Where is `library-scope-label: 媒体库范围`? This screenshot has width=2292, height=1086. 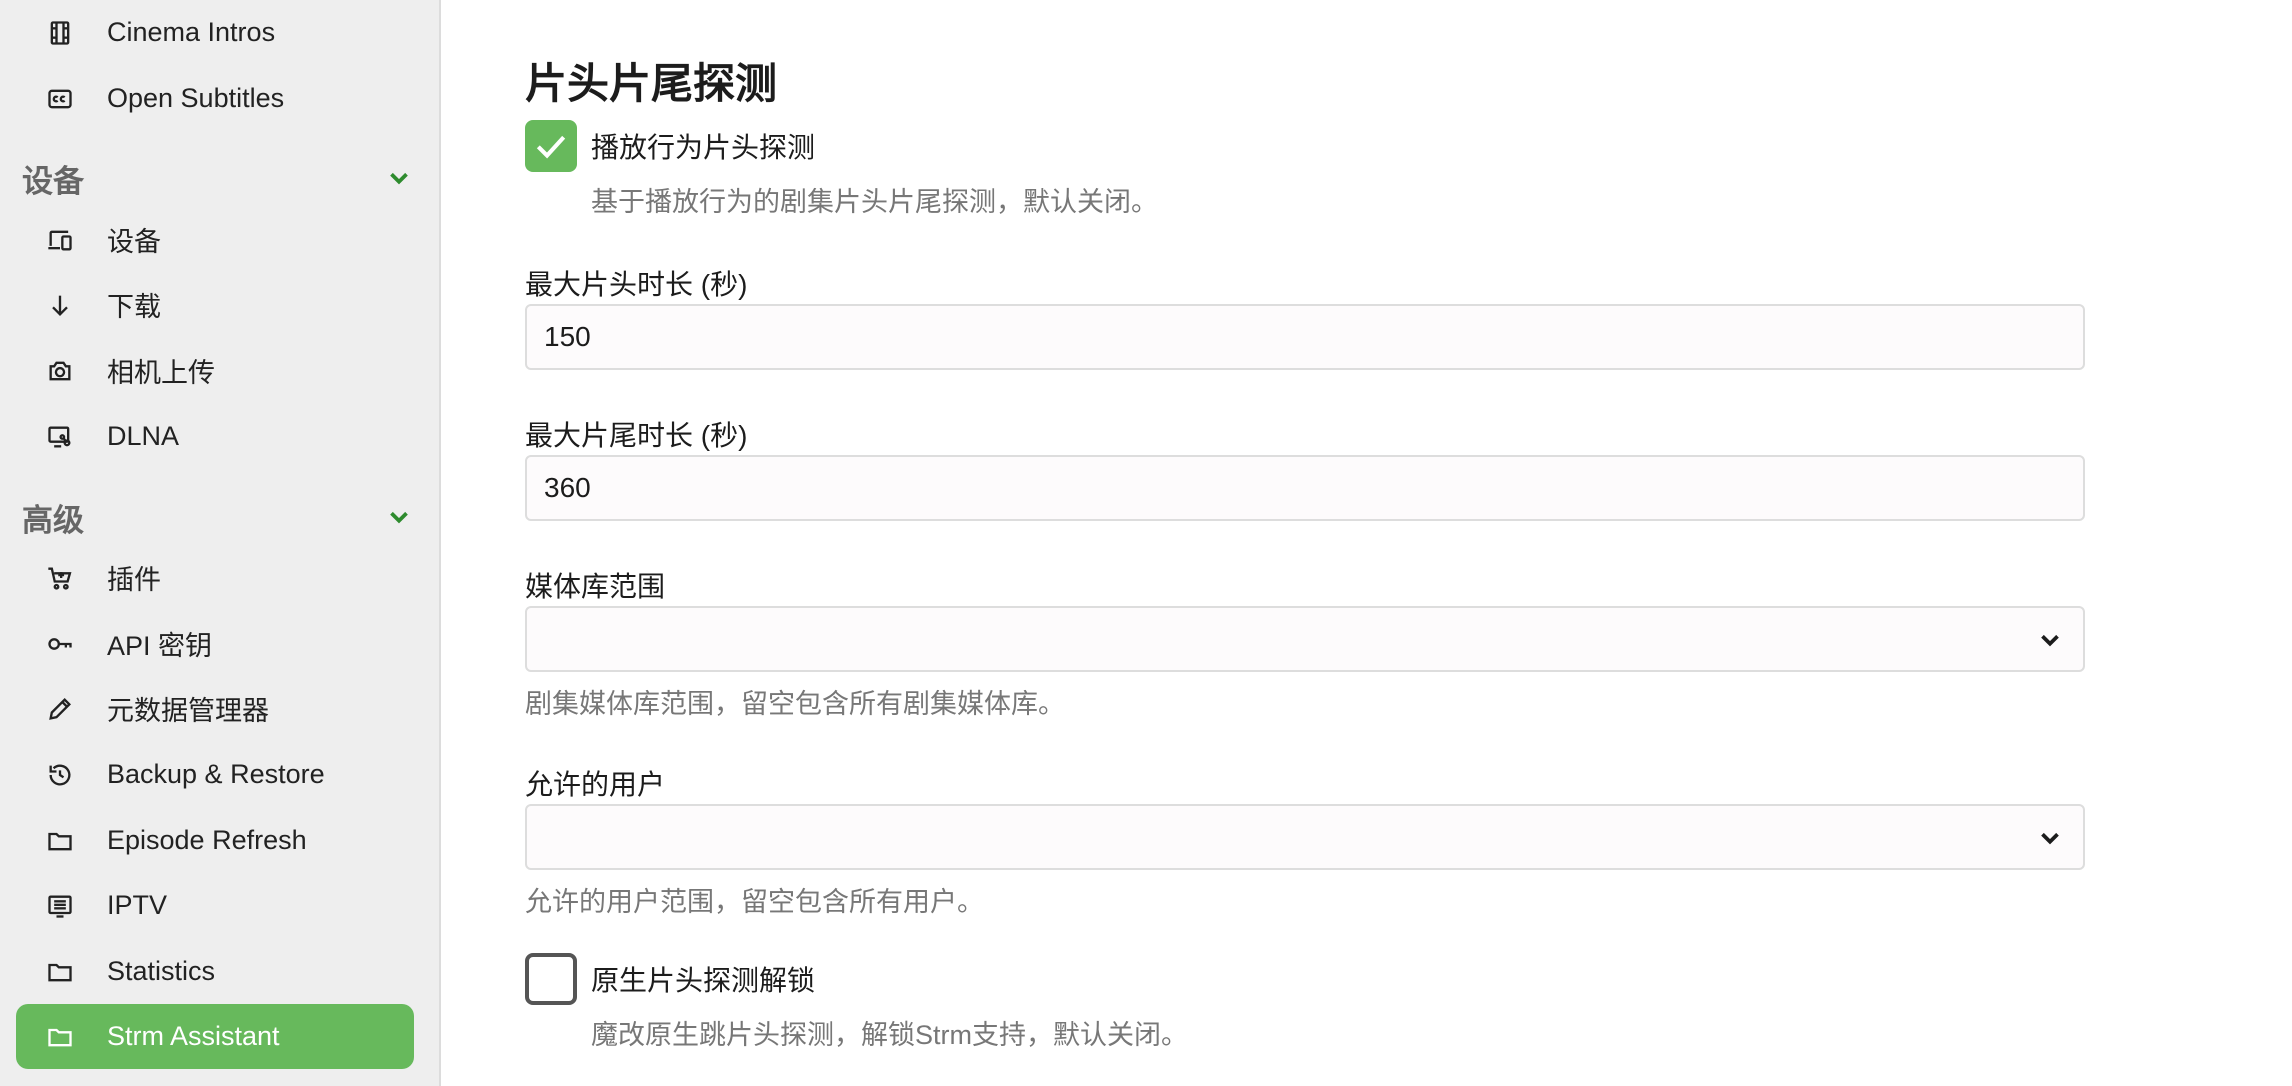 library-scope-label: 媒体库范围 is located at coordinates (595, 586).